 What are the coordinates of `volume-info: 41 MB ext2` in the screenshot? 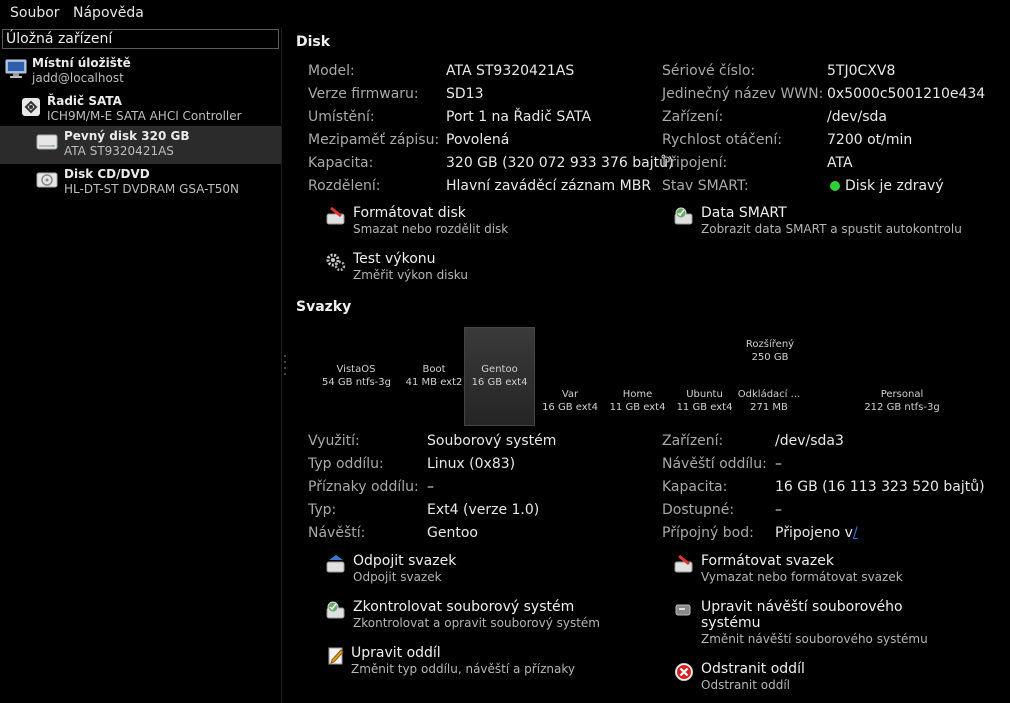 It's located at (434, 382).